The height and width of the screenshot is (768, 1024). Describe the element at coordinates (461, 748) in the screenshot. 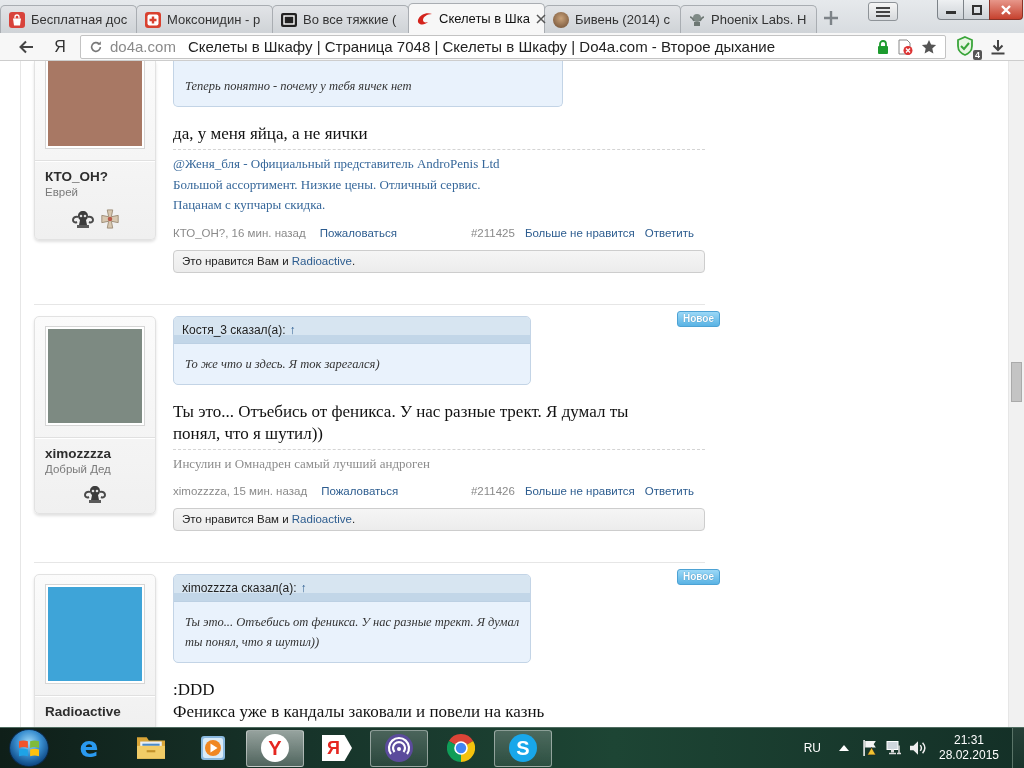

I see `wheel-icon` at that location.